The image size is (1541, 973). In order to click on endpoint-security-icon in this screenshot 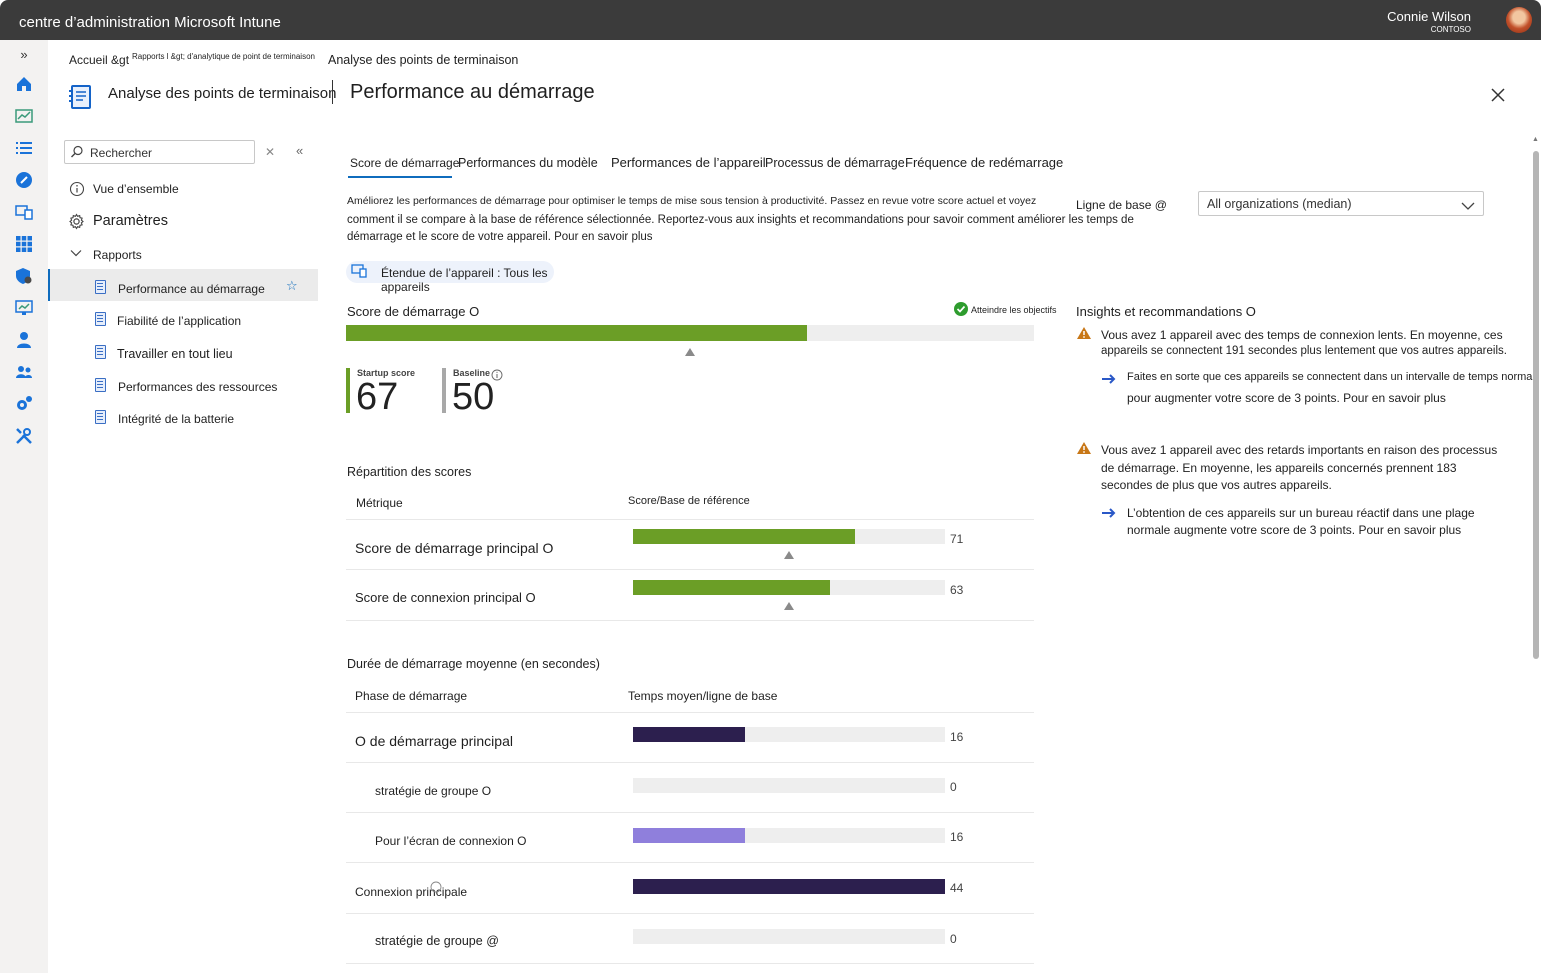, I will do `click(24, 276)`.